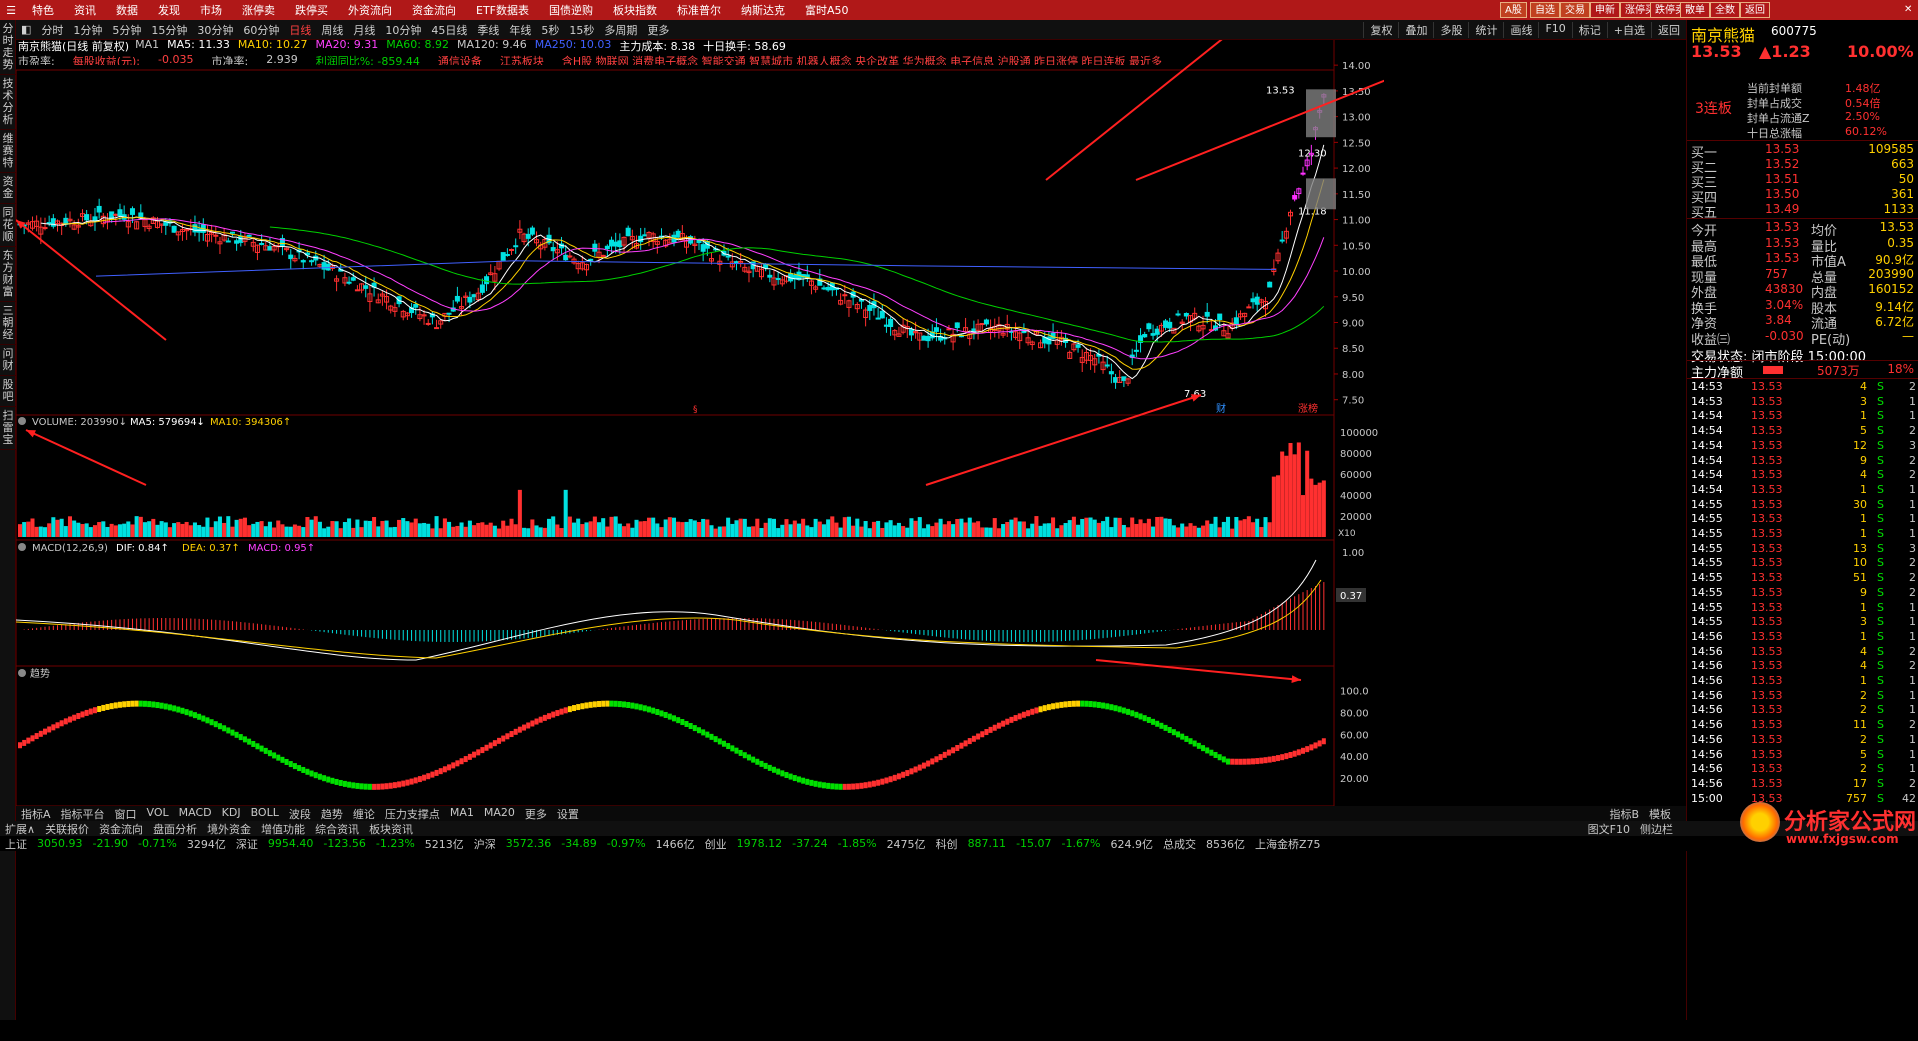 This screenshot has height=1041, width=1918. I want to click on period-tab: 5分钟, so click(126, 30).